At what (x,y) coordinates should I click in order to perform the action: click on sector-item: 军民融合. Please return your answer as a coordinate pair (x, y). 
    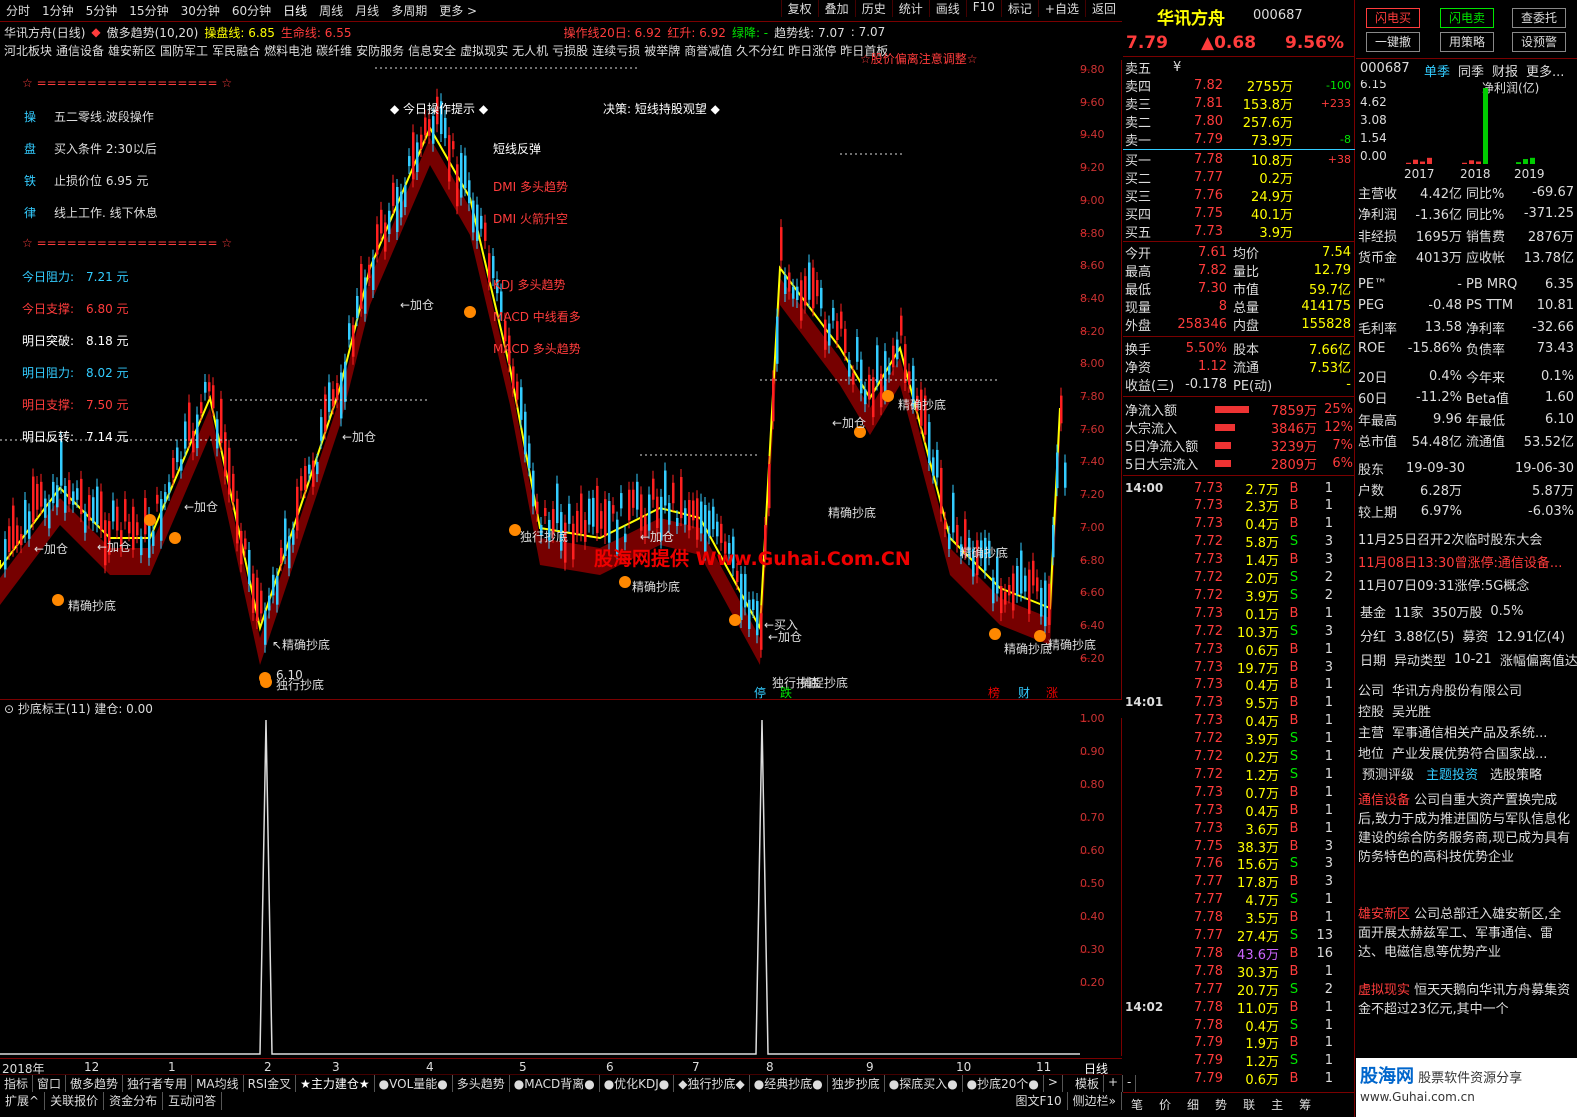
    Looking at the image, I should click on (236, 51).